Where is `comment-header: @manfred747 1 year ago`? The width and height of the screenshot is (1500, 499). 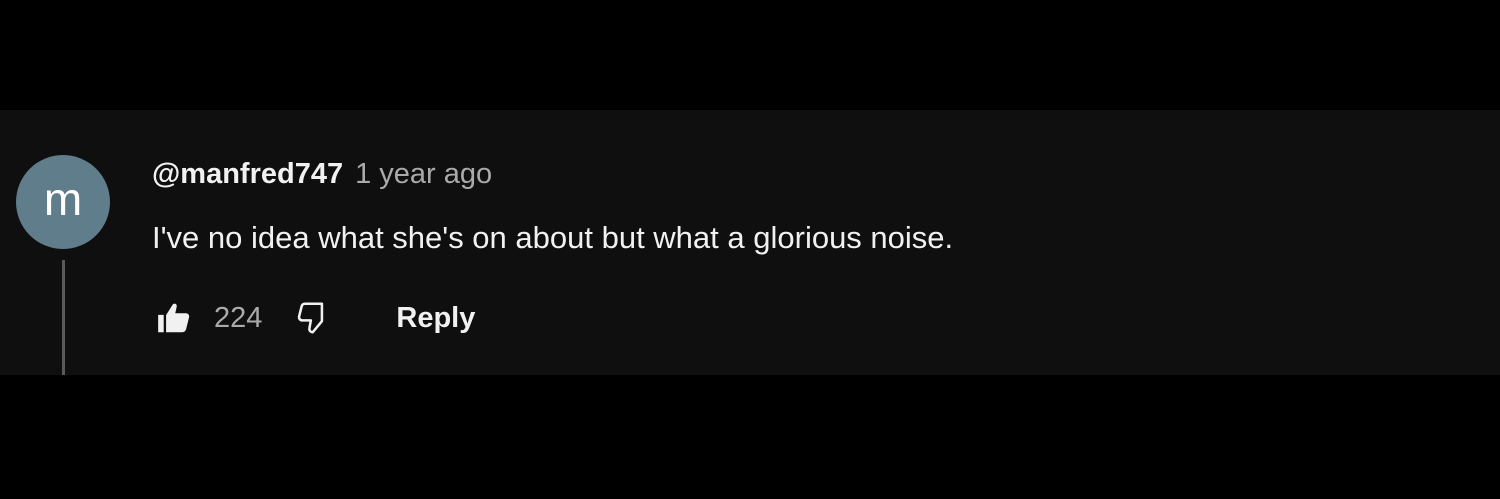 comment-header: @manfred747 1 year ago is located at coordinates (322, 174).